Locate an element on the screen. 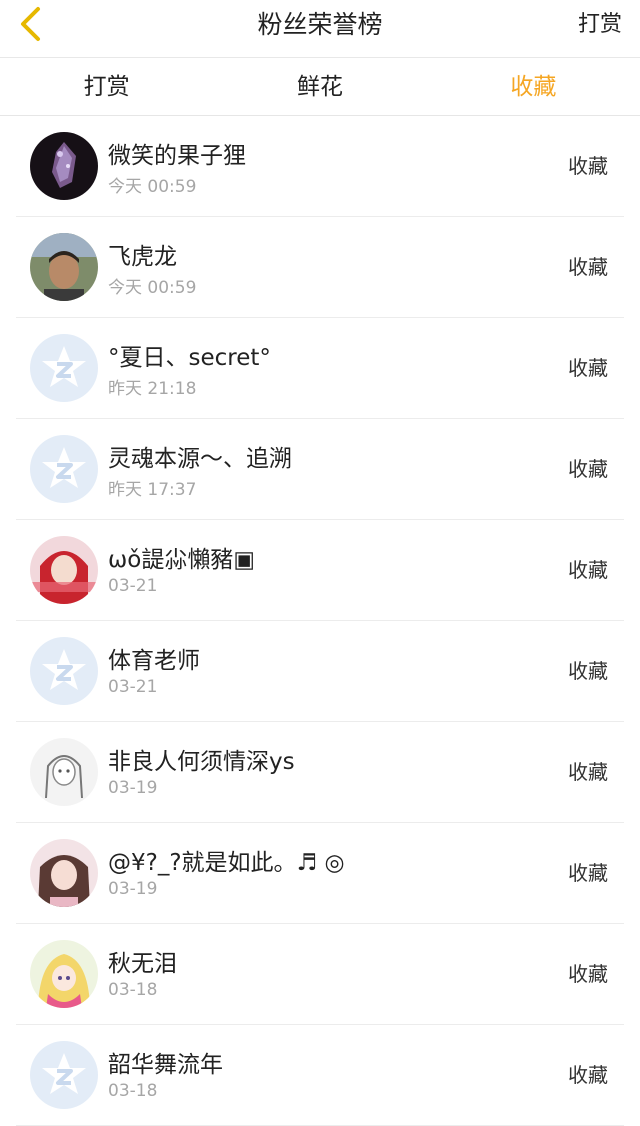  chevron-left-icon is located at coordinates (30, 26).